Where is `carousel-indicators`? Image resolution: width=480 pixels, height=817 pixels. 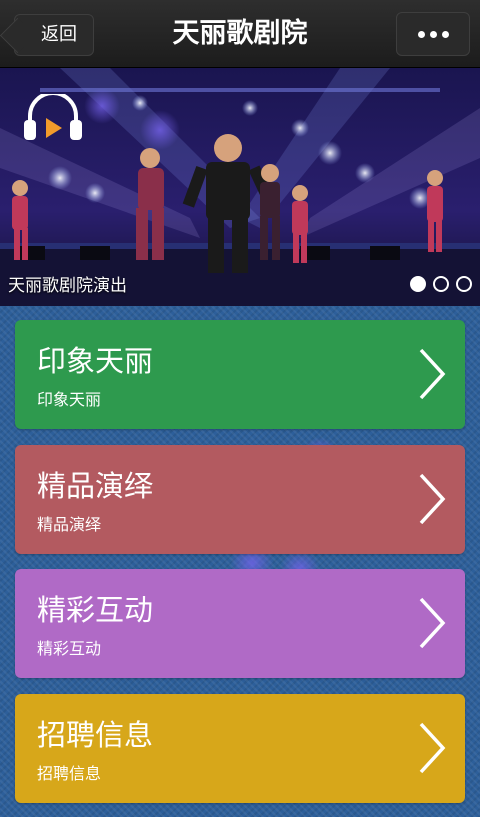 carousel-indicators is located at coordinates (441, 284).